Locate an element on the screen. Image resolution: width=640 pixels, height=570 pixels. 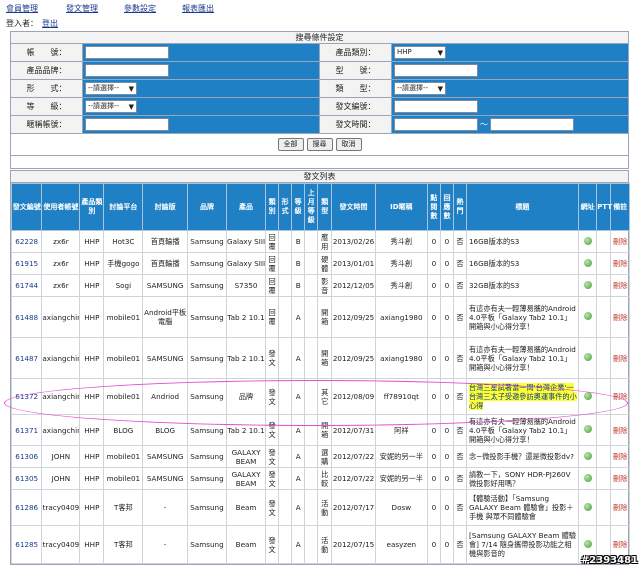
category-select: HHP ▼ is located at coordinates (420, 52).